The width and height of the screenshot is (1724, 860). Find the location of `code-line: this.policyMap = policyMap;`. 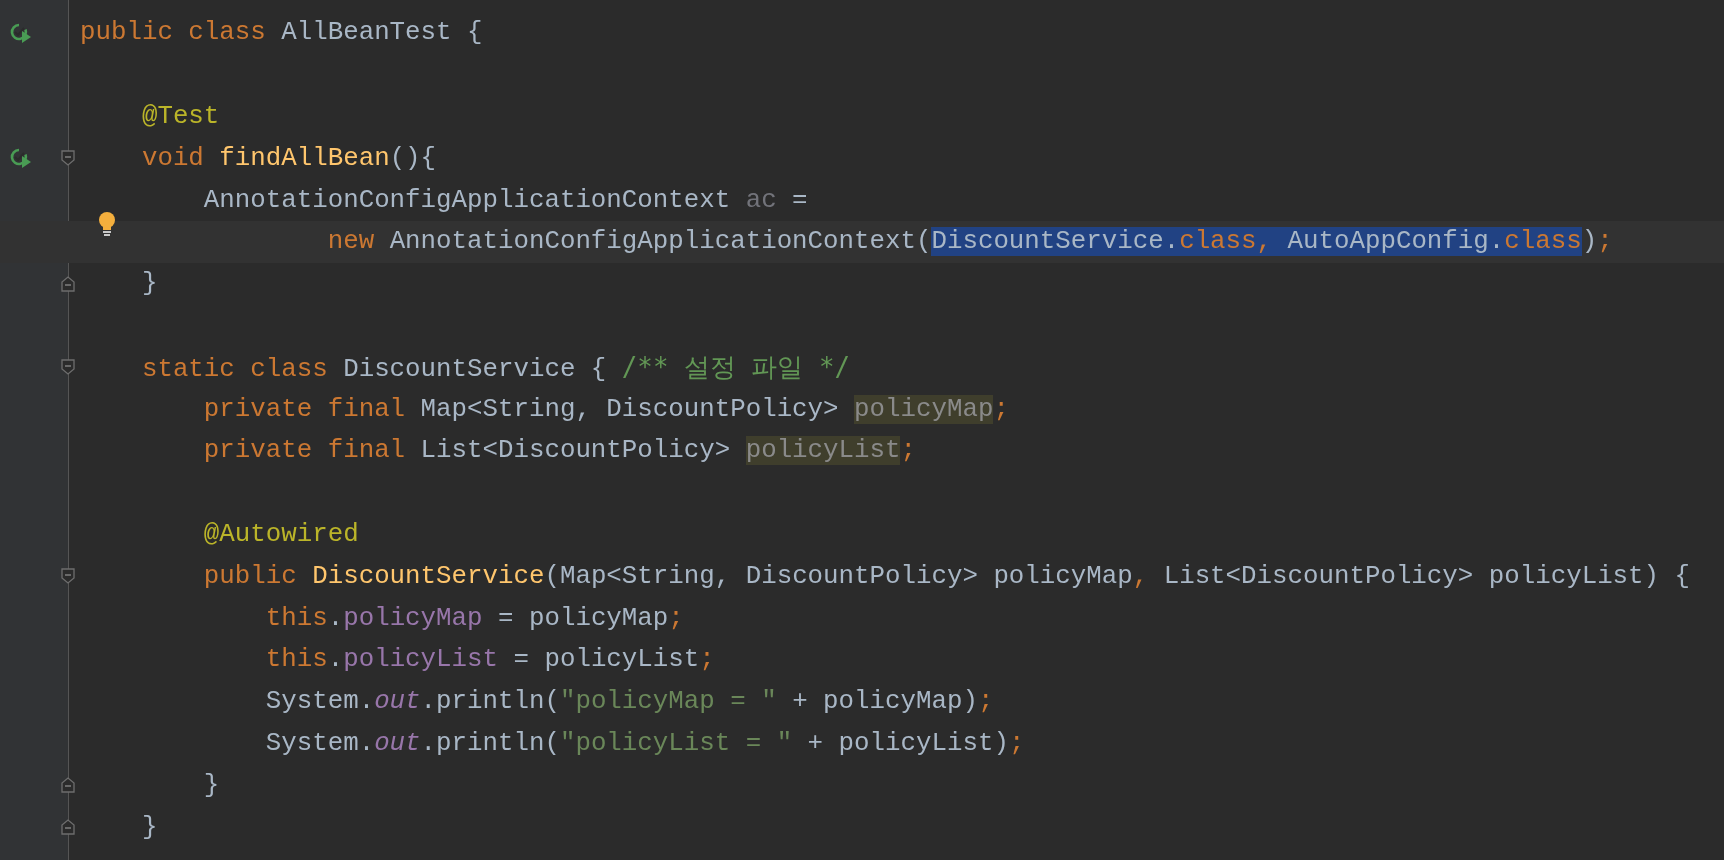

code-line: this.policyMap = policyMap; is located at coordinates (474, 618).